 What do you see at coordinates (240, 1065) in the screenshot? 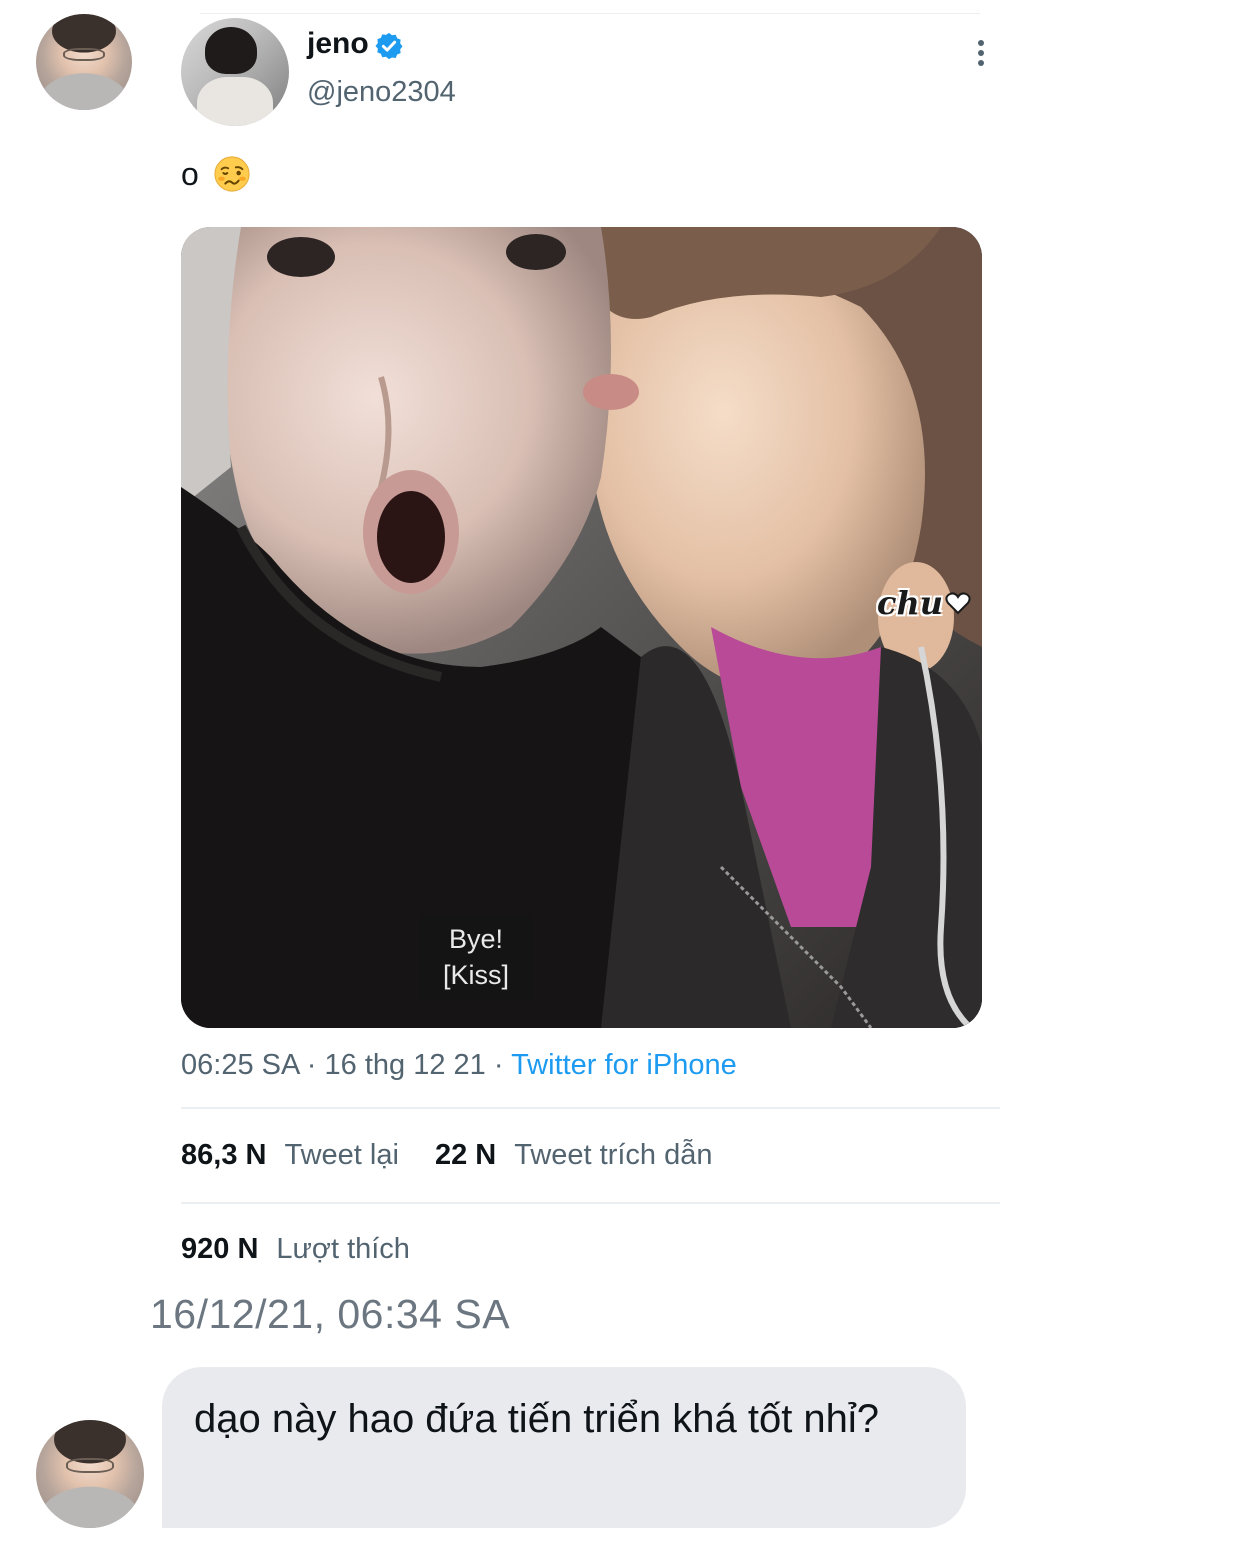
I see `tweet-time: 06:25 SA` at bounding box center [240, 1065].